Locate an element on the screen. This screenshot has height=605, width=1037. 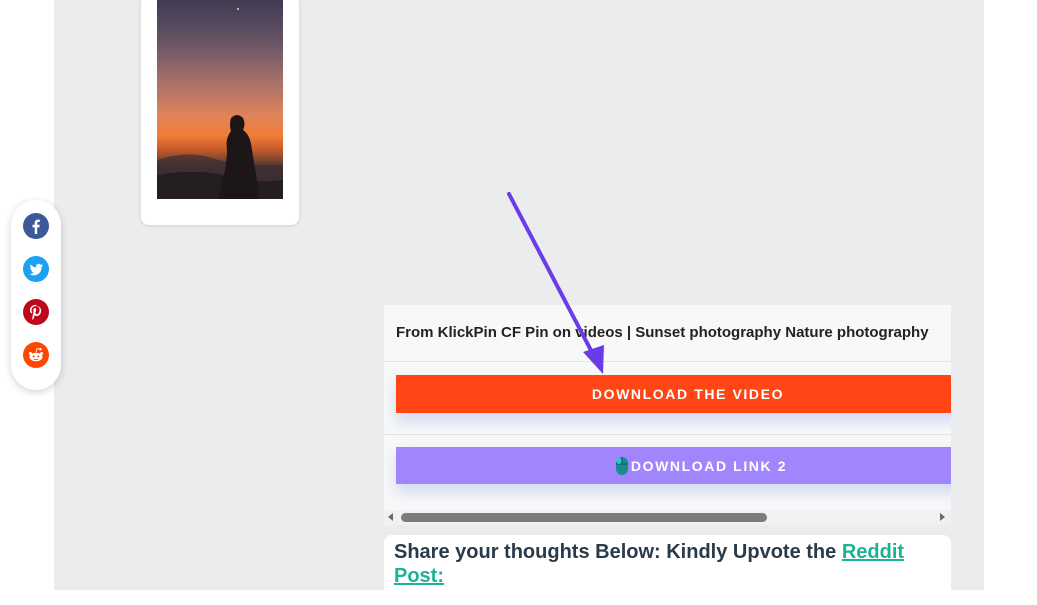
pinterest-icon is located at coordinates (36, 312).